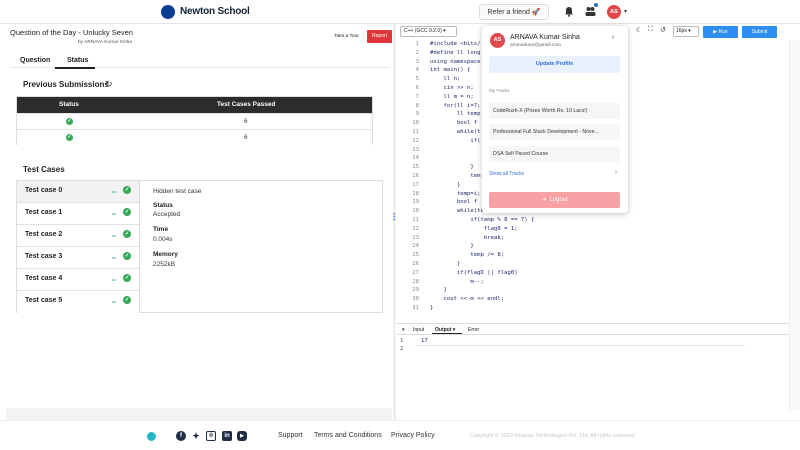 This screenshot has height=450, width=800. What do you see at coordinates (455, 132) in the screenshot?
I see `code-line: while(t` at bounding box center [455, 132].